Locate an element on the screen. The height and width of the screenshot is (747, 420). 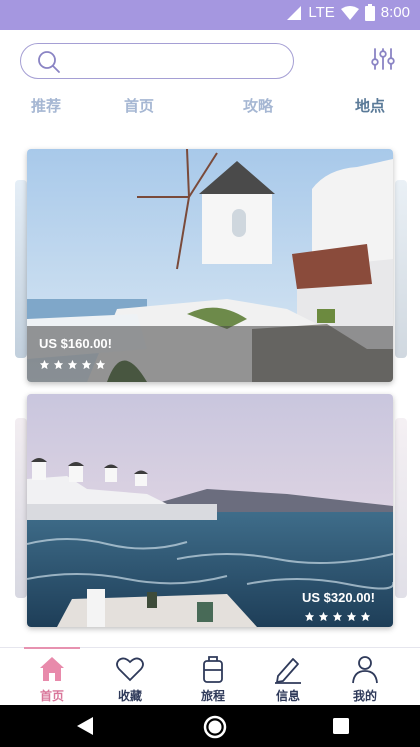
tab-guides: 攻略 is located at coordinates (258, 105).